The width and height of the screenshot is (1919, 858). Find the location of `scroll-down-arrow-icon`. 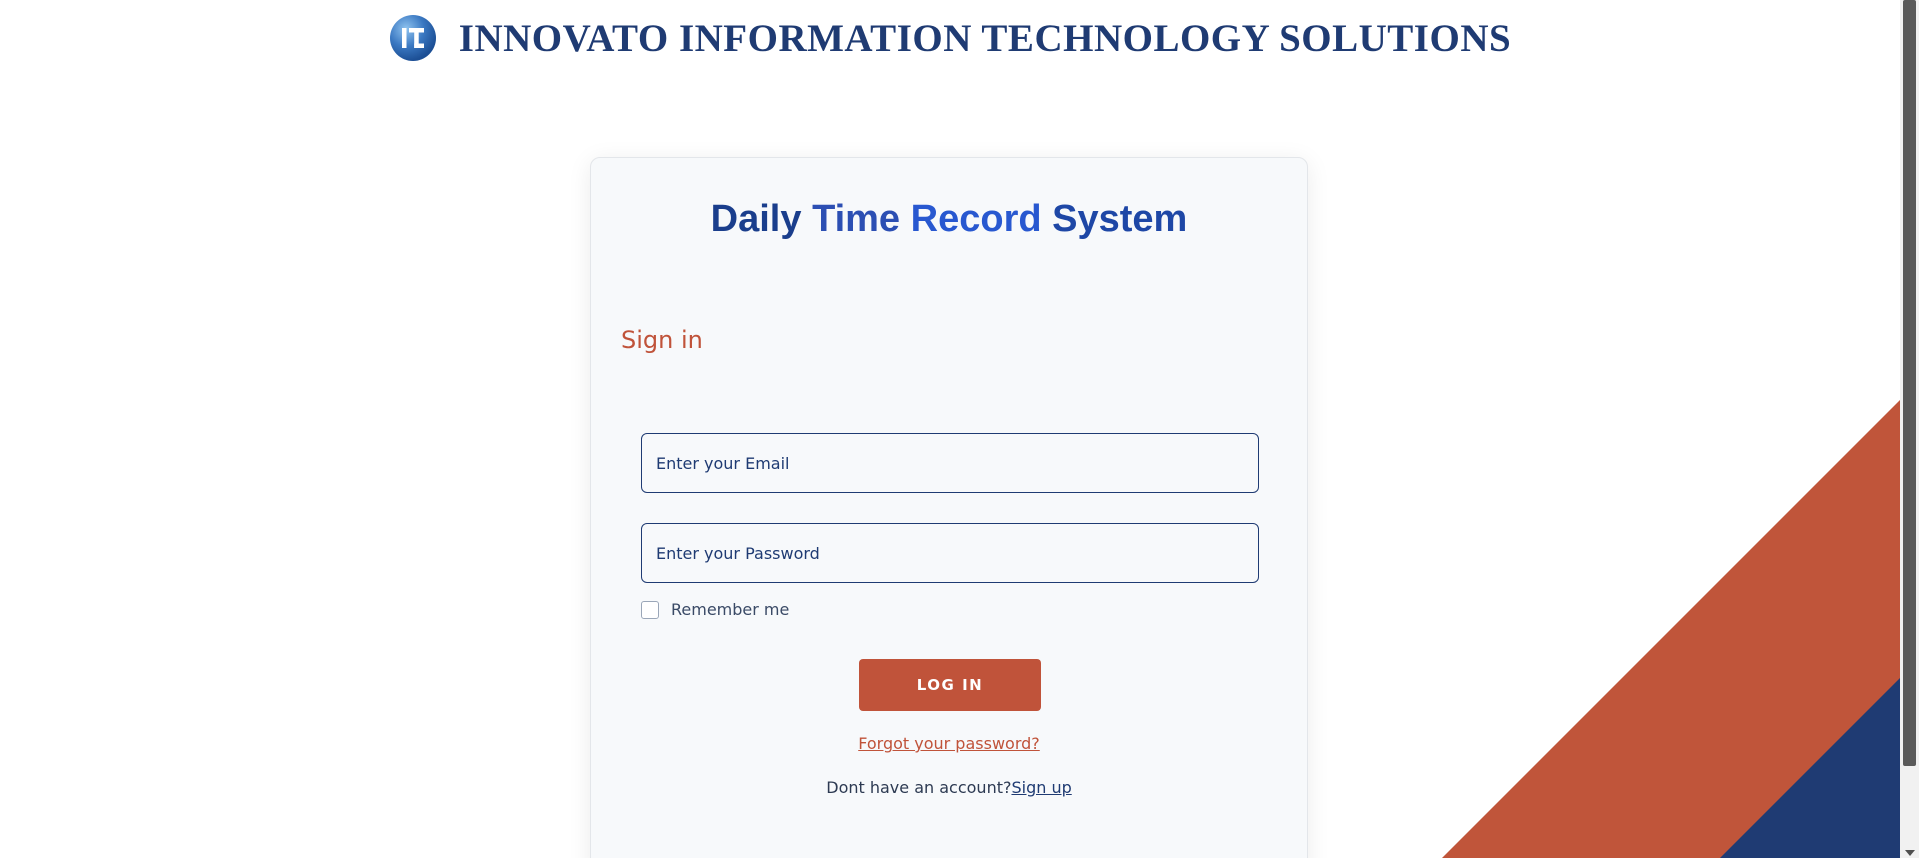

scroll-down-arrow-icon is located at coordinates (1910, 853).